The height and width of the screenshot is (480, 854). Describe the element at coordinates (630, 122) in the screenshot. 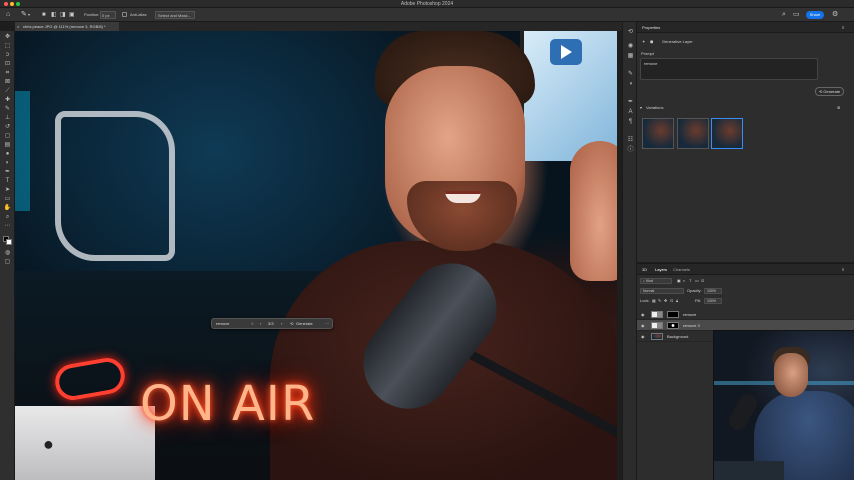

I see `paragraph-panel-icon: ¶` at that location.